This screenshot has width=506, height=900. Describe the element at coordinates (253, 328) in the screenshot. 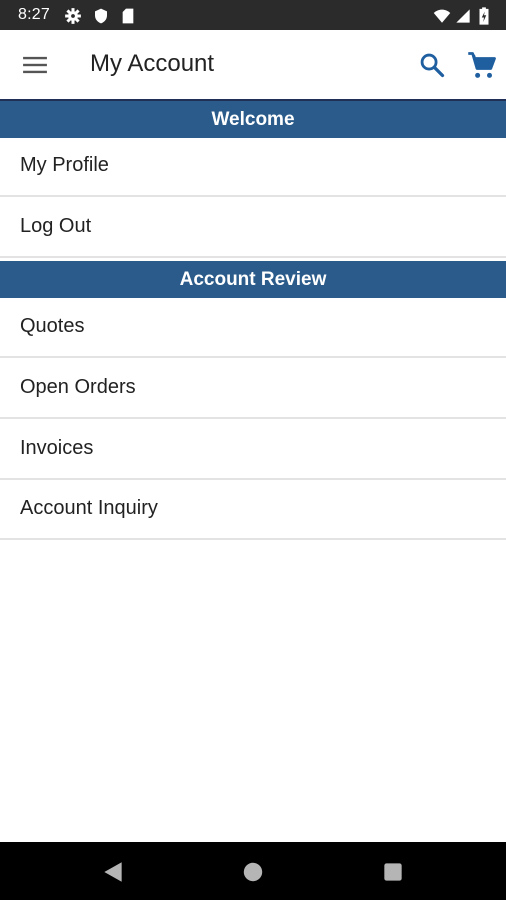

I see `list-item-quotes: Quotes` at that location.